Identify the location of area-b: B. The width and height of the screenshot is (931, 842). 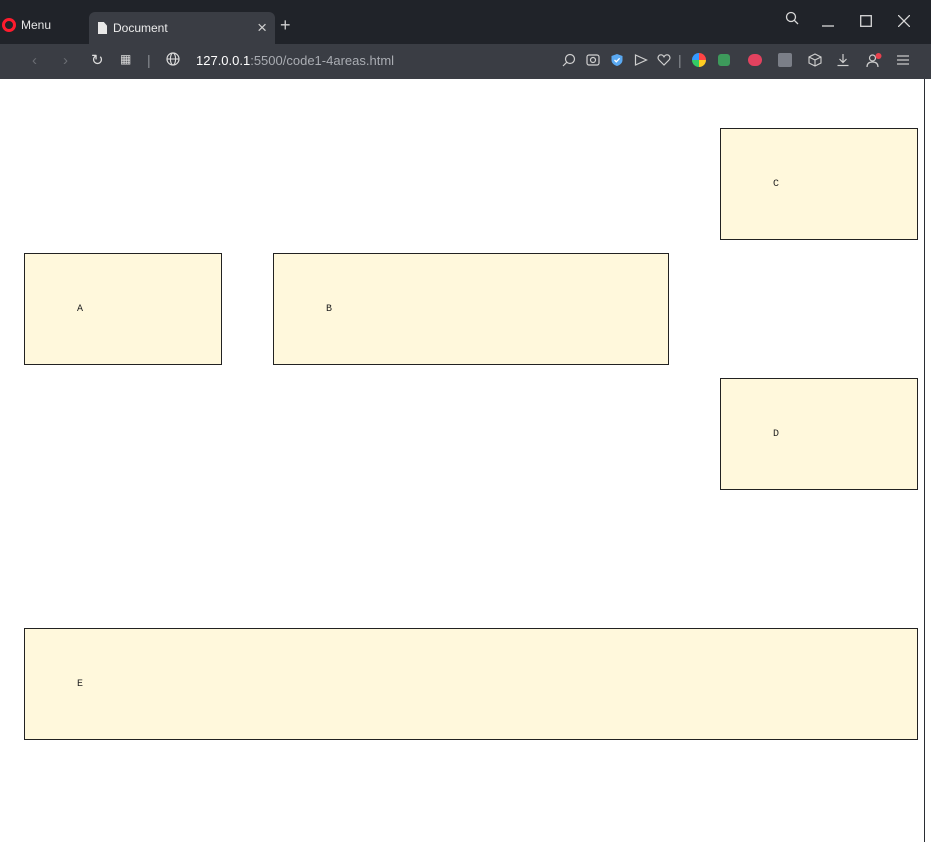
(471, 309).